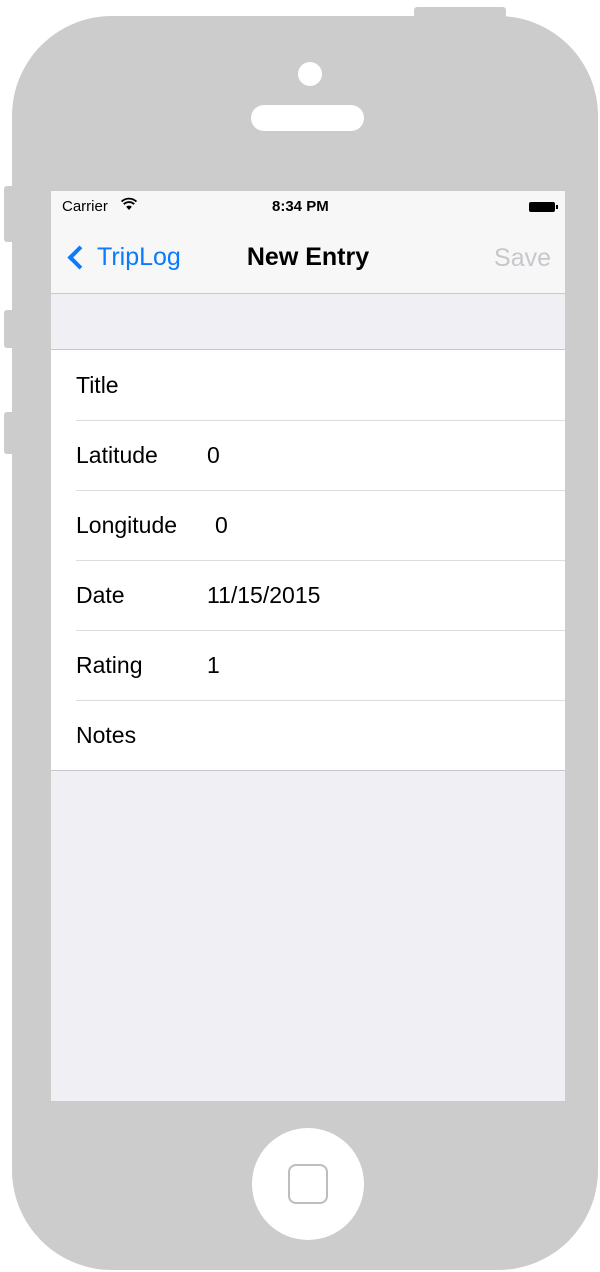 Image resolution: width=600 pixels, height=1272 pixels. What do you see at coordinates (129, 206) in the screenshot?
I see `wifi-icon` at bounding box center [129, 206].